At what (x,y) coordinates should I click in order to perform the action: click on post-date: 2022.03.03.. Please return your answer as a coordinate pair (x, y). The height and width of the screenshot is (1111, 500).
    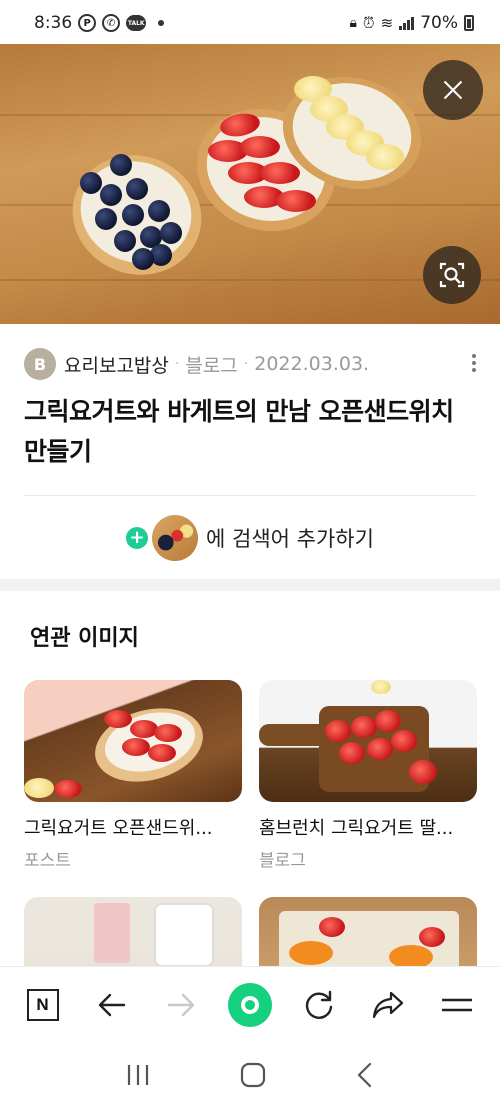
    Looking at the image, I should click on (312, 364).